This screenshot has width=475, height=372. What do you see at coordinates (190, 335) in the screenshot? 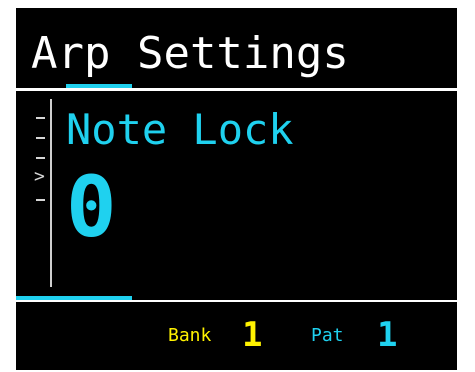
I see `bank-label: Bank` at bounding box center [190, 335].